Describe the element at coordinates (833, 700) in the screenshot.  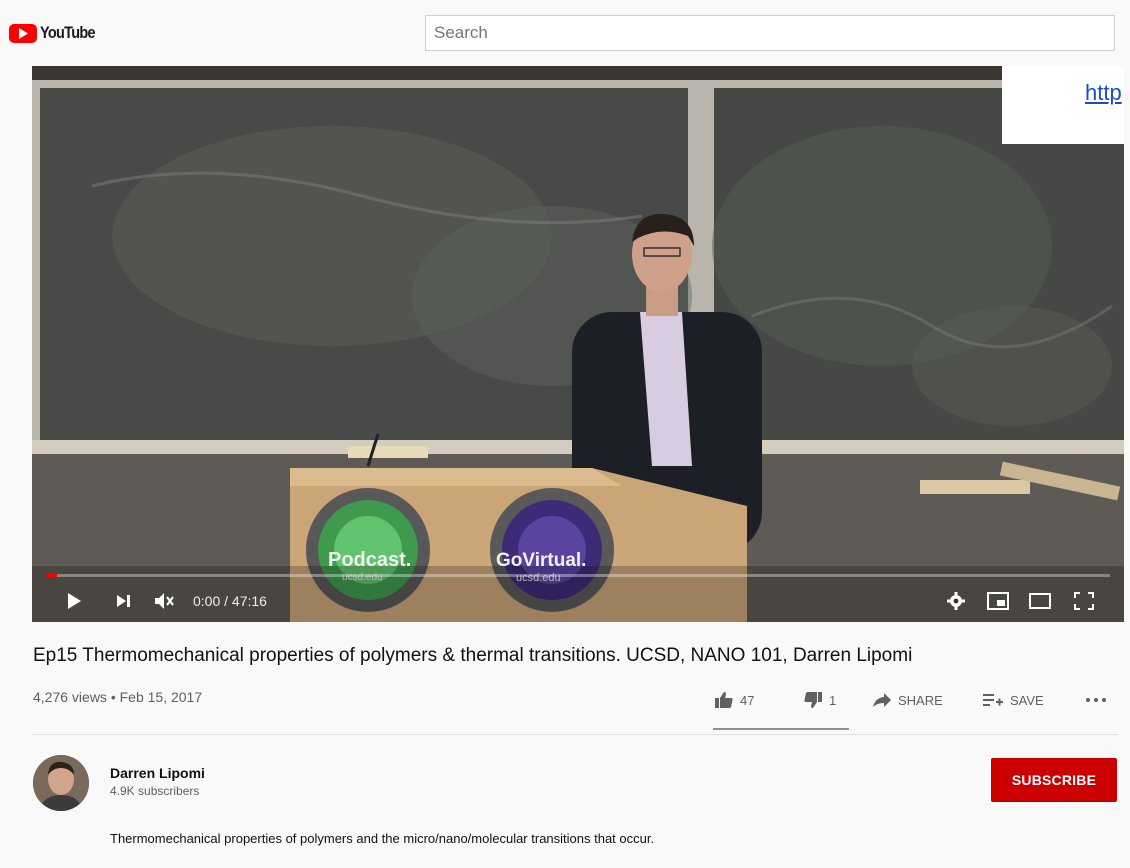
I see `dislike-count: 1` at that location.